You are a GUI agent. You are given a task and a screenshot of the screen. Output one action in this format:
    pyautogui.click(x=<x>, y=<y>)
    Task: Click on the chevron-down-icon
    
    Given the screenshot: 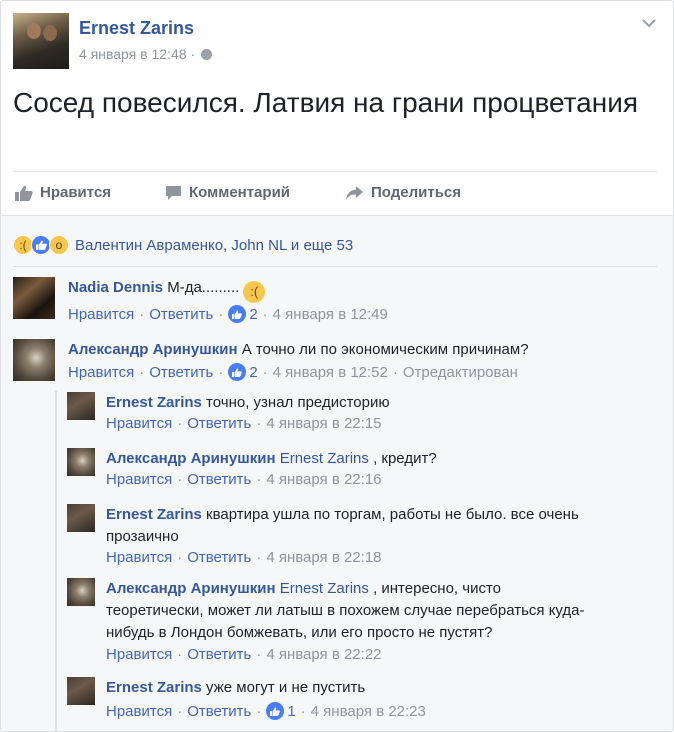 What is the action you would take?
    pyautogui.click(x=649, y=23)
    